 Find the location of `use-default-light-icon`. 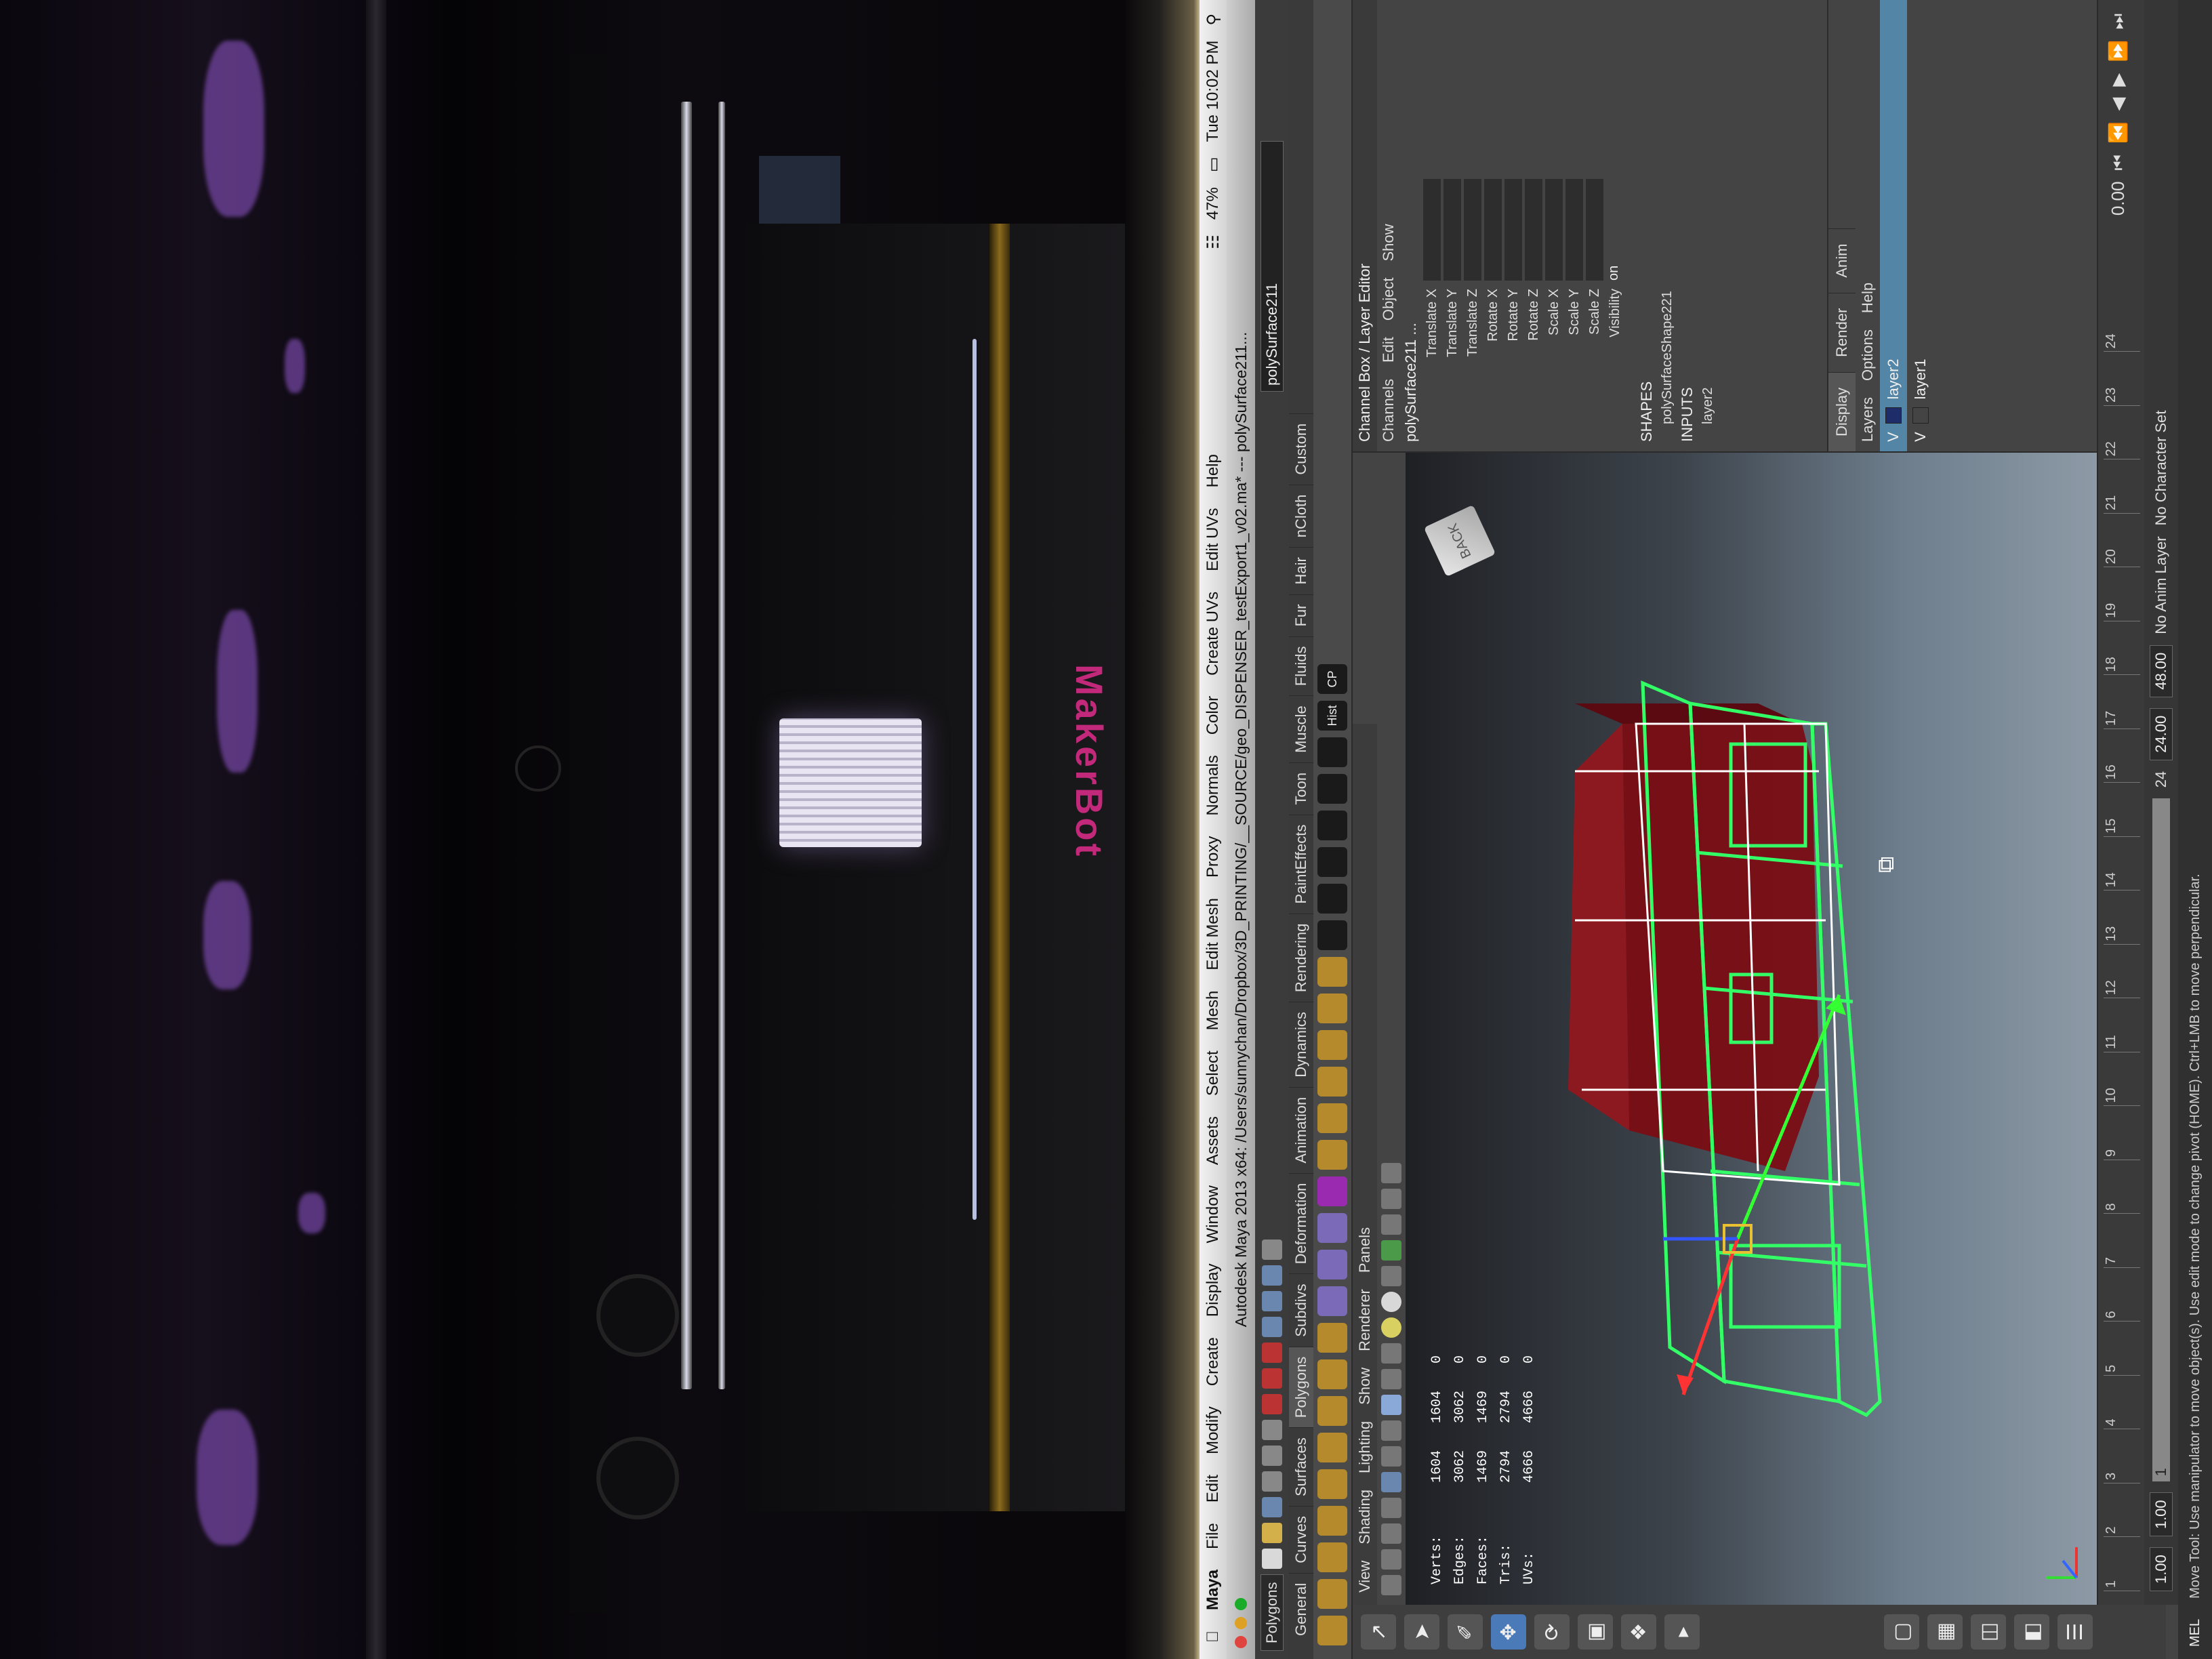

use-default-light-icon is located at coordinates (1391, 1327).